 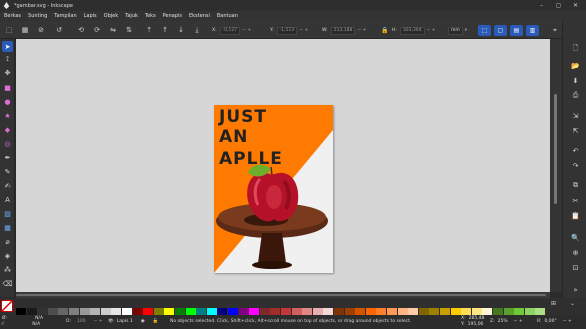 I want to click on unit-select: mm ▾, so click(x=457, y=30).